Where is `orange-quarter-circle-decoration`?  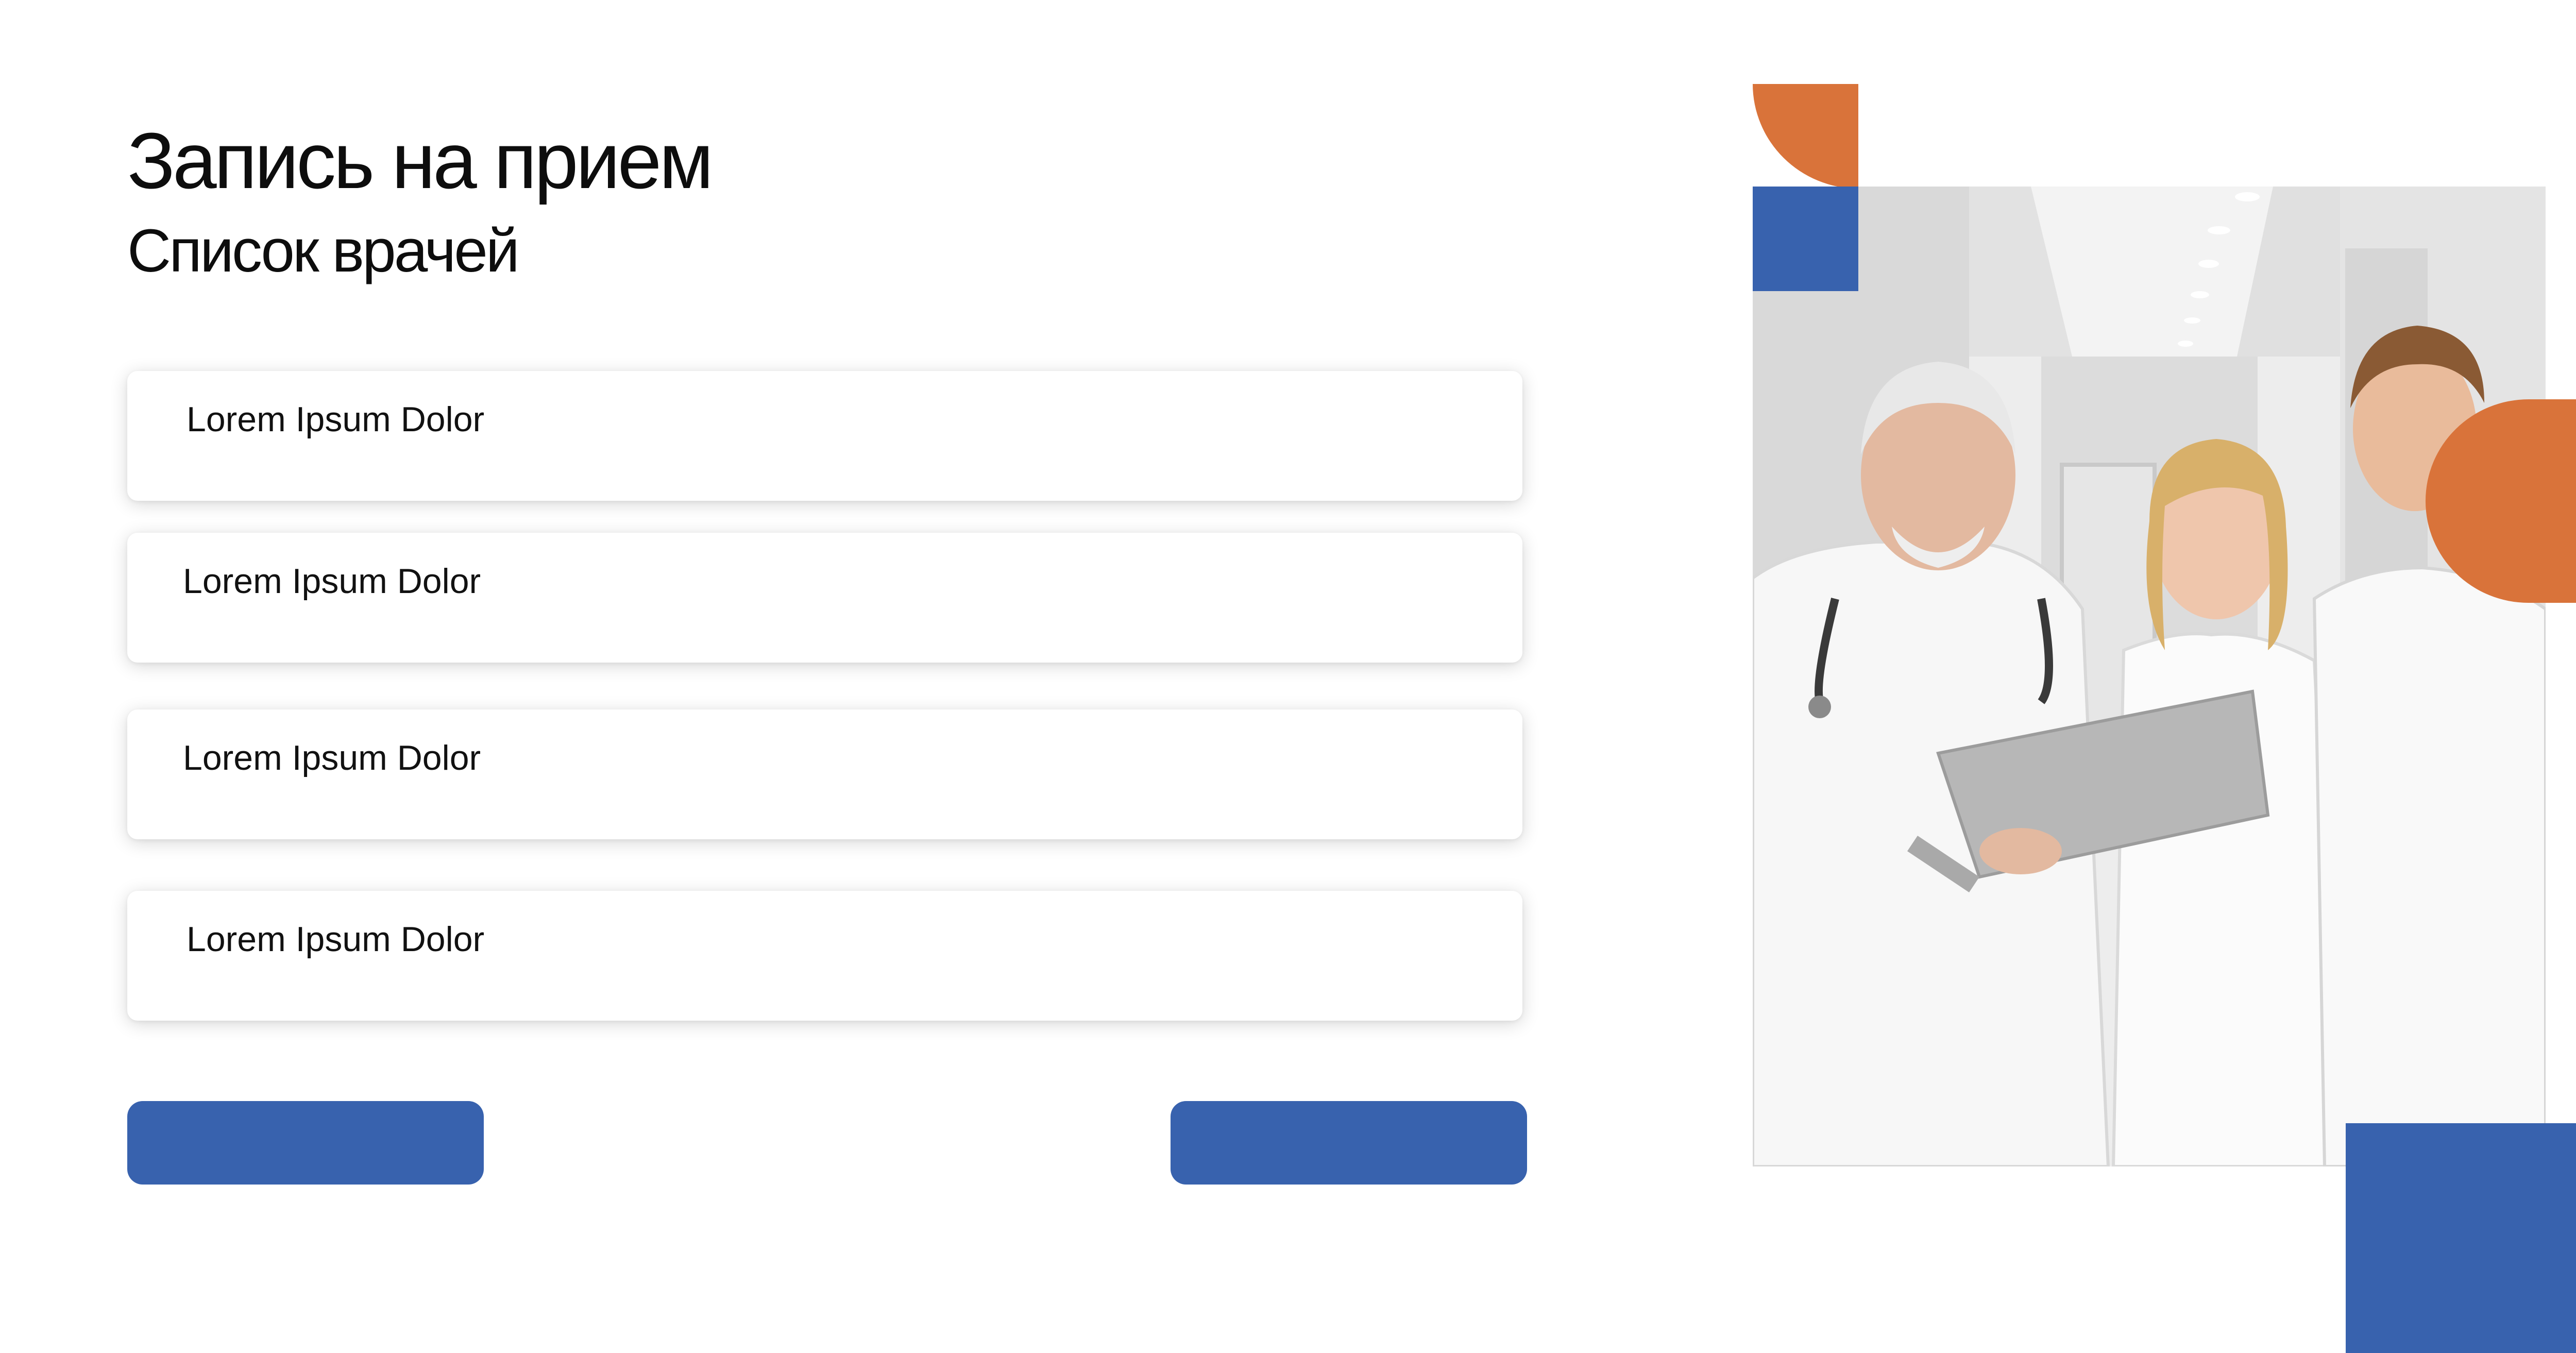
orange-quarter-circle-decoration is located at coordinates (1805, 136).